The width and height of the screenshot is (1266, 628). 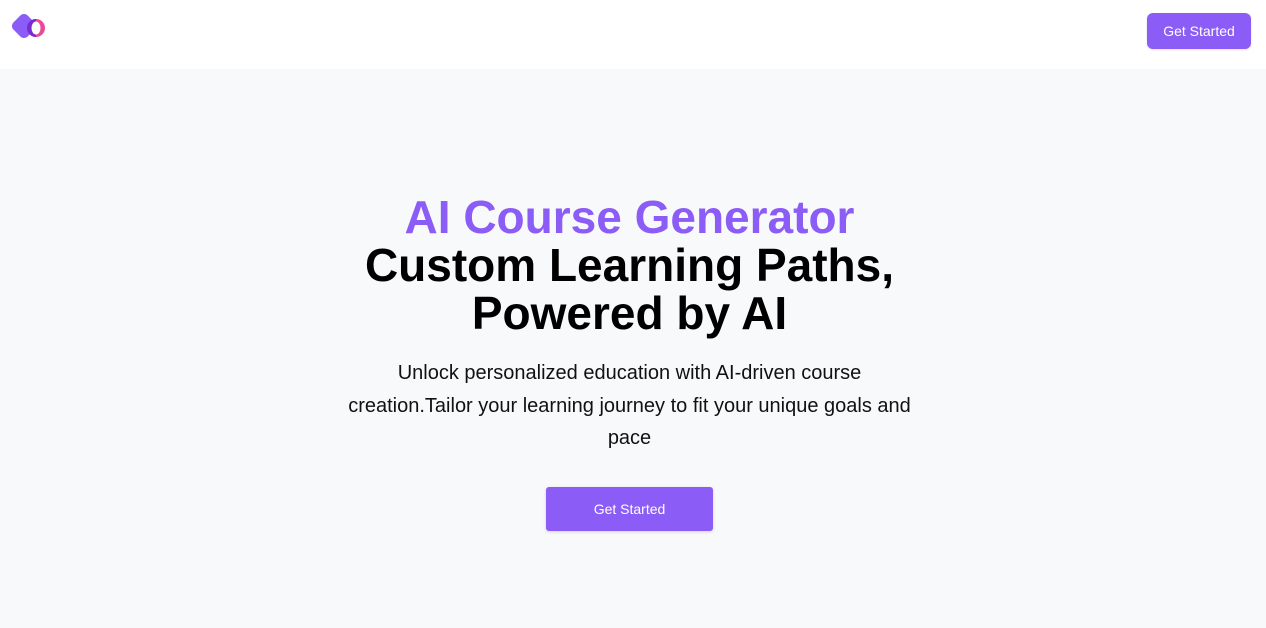 I want to click on brand-logo-icon, so click(x=29, y=27).